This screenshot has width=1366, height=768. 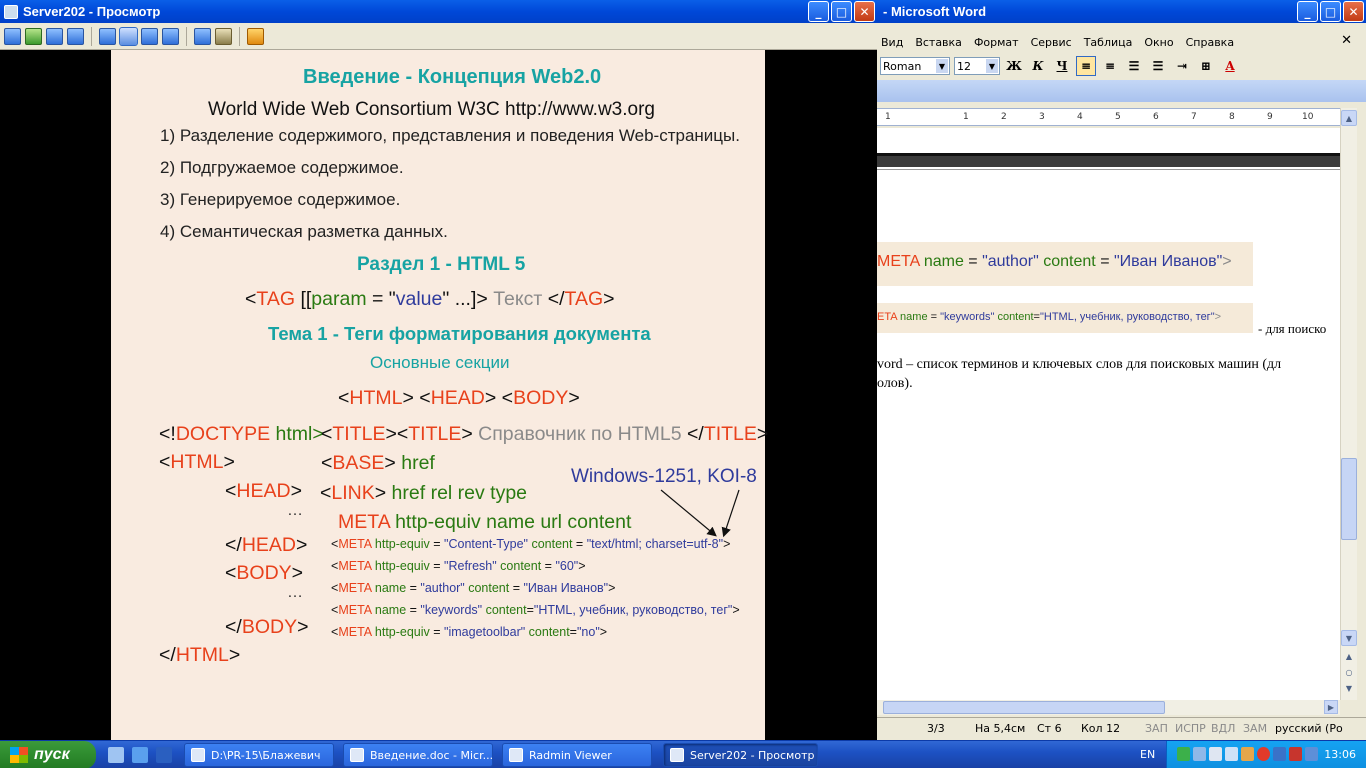 What do you see at coordinates (1024, 707) in the screenshot?
I see `h-scroll-thumb` at bounding box center [1024, 707].